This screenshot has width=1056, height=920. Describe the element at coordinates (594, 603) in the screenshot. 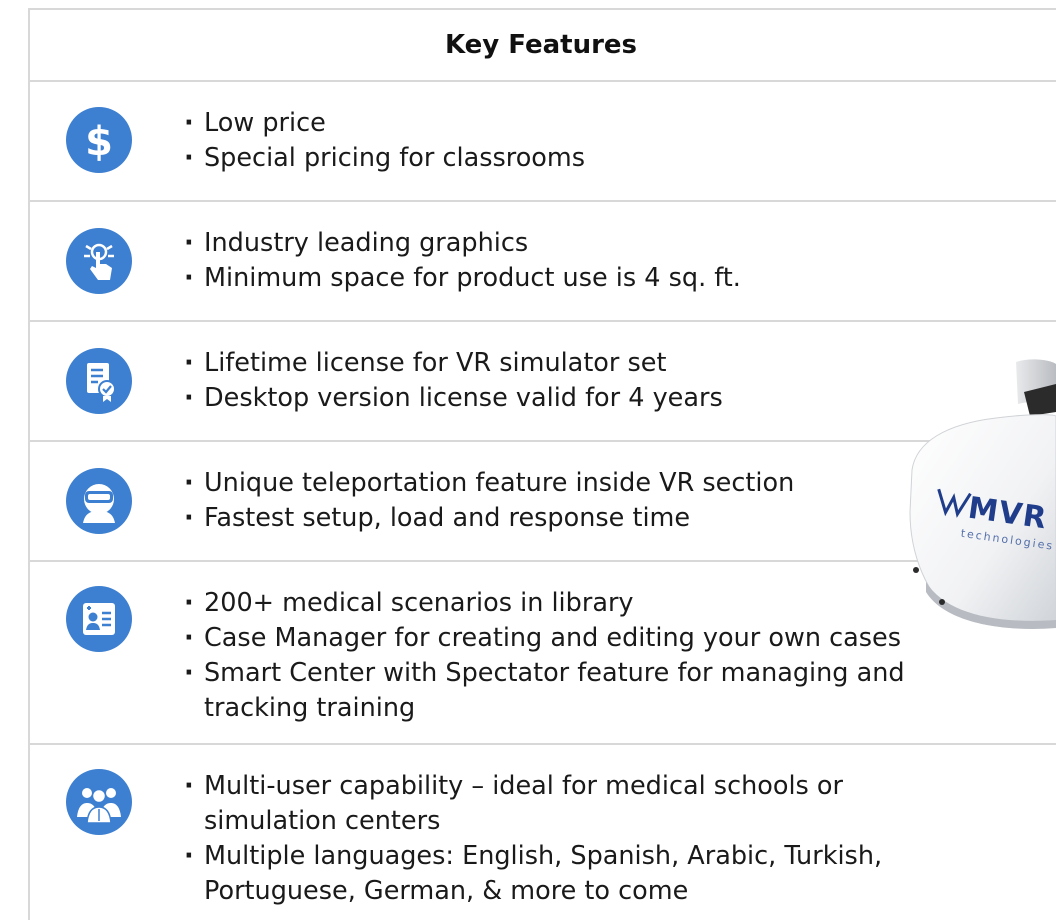

I see `list-item: 200+ medical scenarios in library` at that location.